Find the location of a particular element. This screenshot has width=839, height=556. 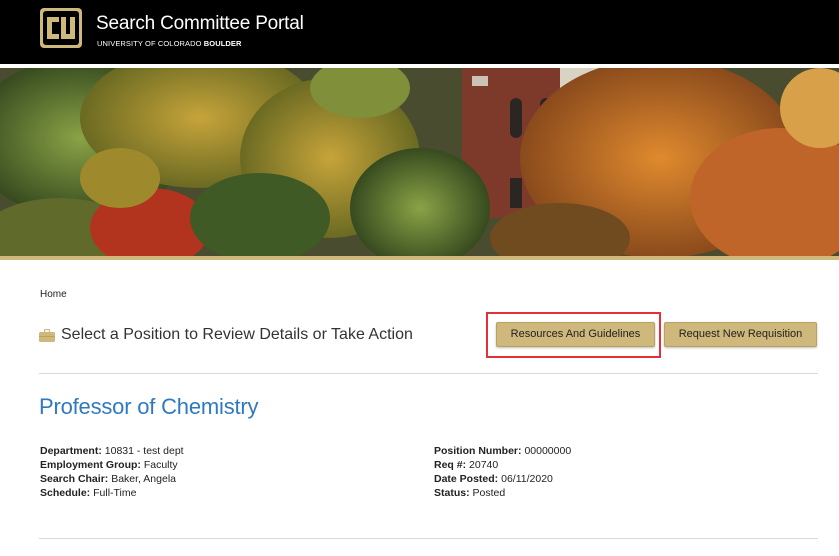

resources-guidelines-button: Resources And Guidelines is located at coordinates (575, 334).